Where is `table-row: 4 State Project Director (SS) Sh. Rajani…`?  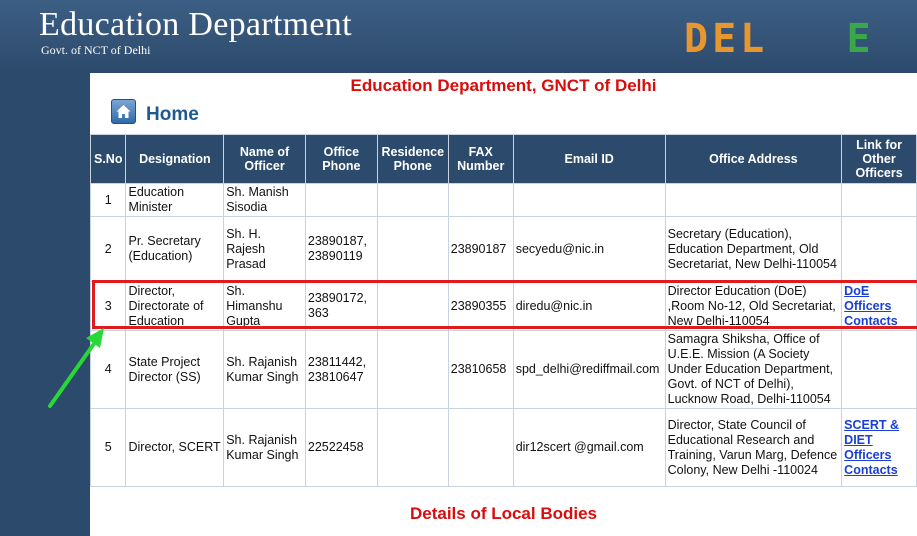
table-row: 4 State Project Director (SS) Sh. Rajani… is located at coordinates (503, 369).